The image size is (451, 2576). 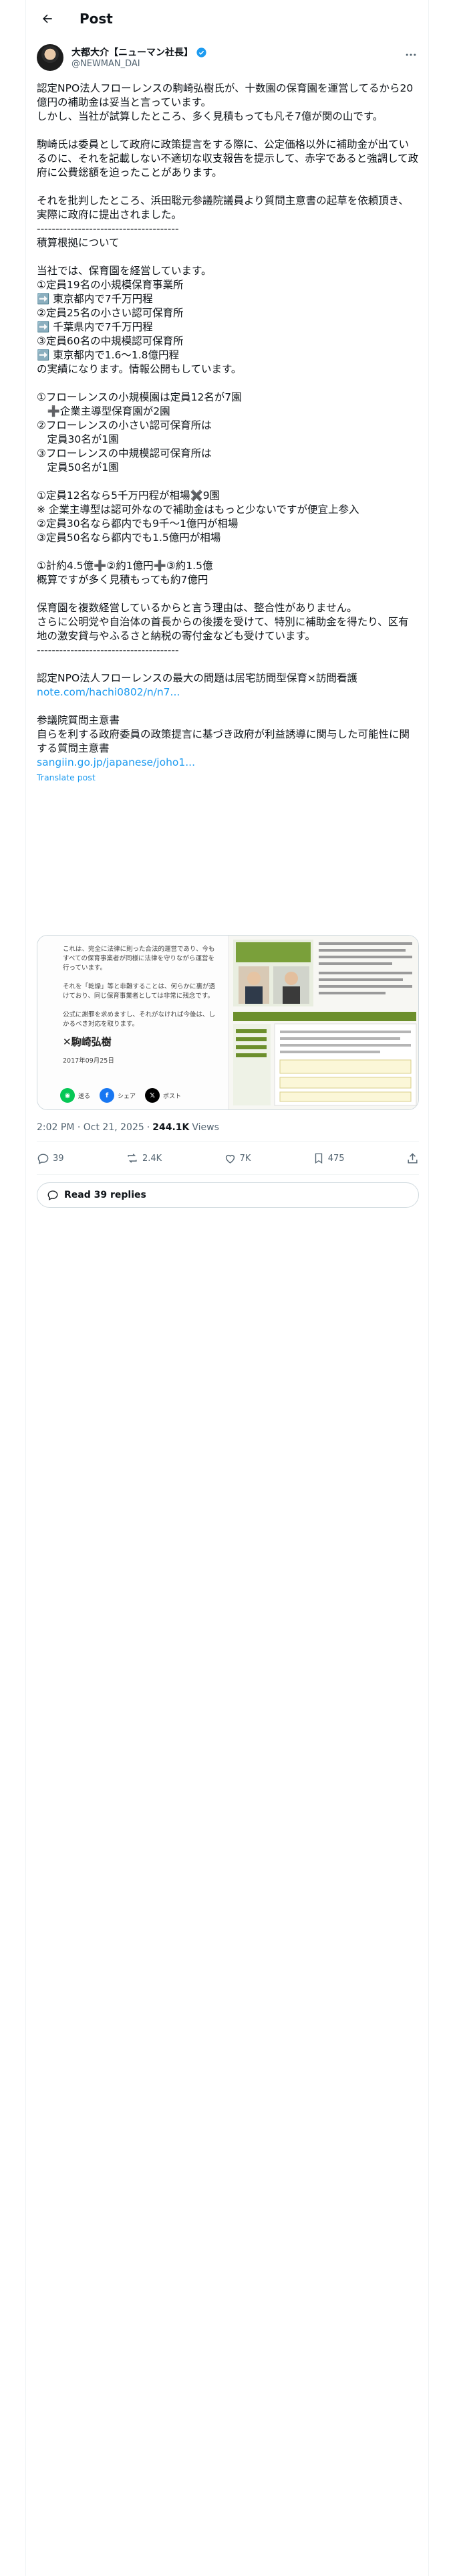 What do you see at coordinates (125, 573) in the screenshot?
I see `post-paragraph: ①計約4.5億➕②約1億円➕③約1.5億 概算ですが多く見積もっても約7億円` at bounding box center [125, 573].